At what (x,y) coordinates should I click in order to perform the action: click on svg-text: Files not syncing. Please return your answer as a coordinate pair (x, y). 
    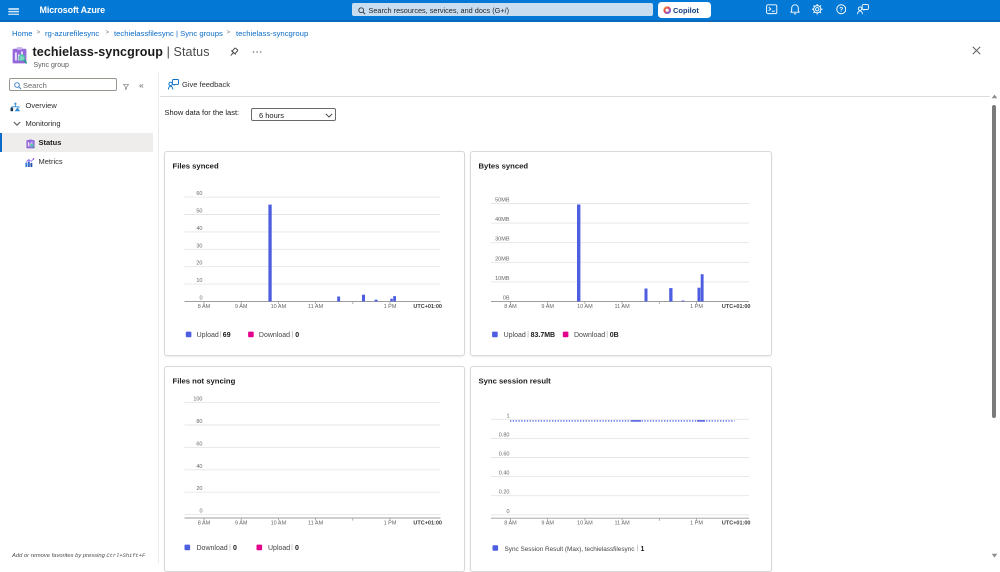
    Looking at the image, I should click on (204, 380).